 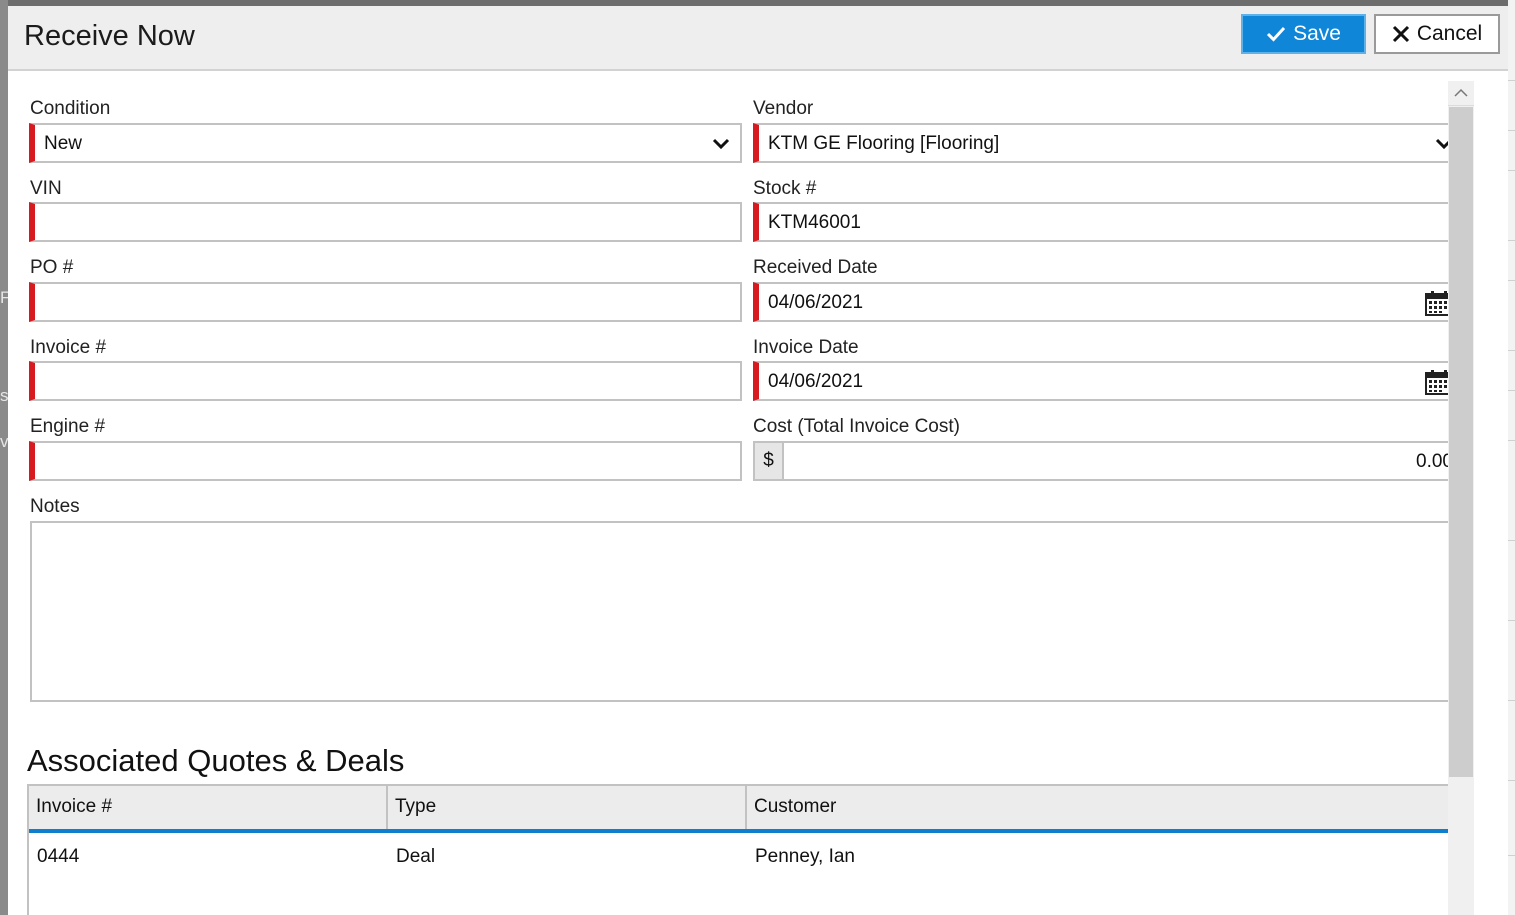 I want to click on row-customer-cell: Penney, Ian, so click(x=805, y=856).